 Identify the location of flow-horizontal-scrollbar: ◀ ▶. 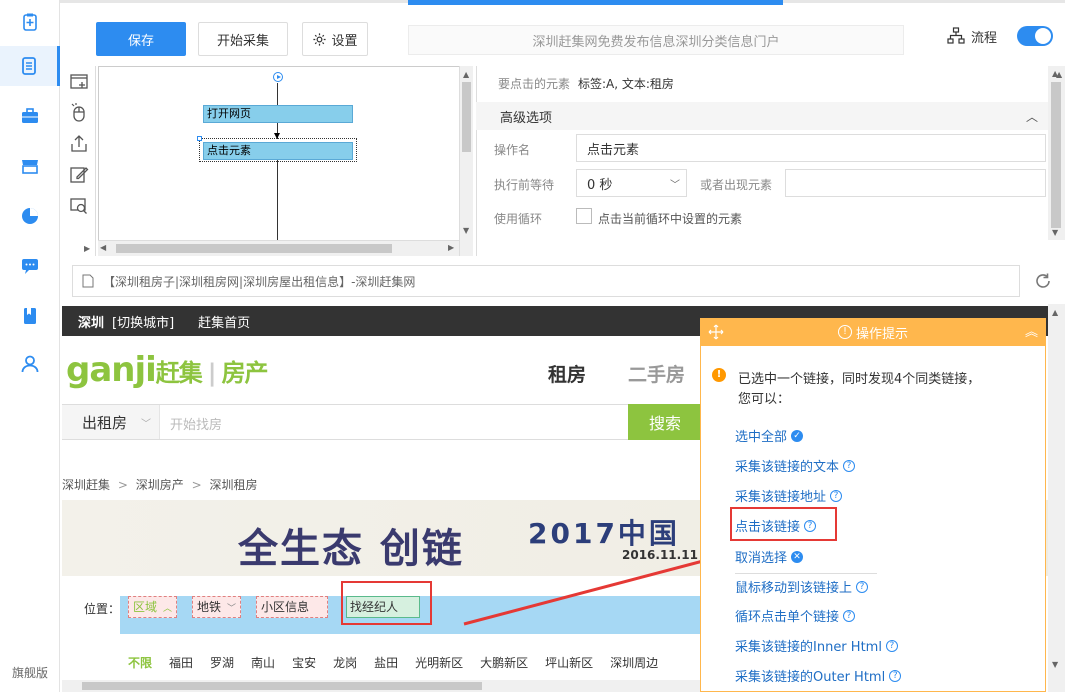
(278, 248).